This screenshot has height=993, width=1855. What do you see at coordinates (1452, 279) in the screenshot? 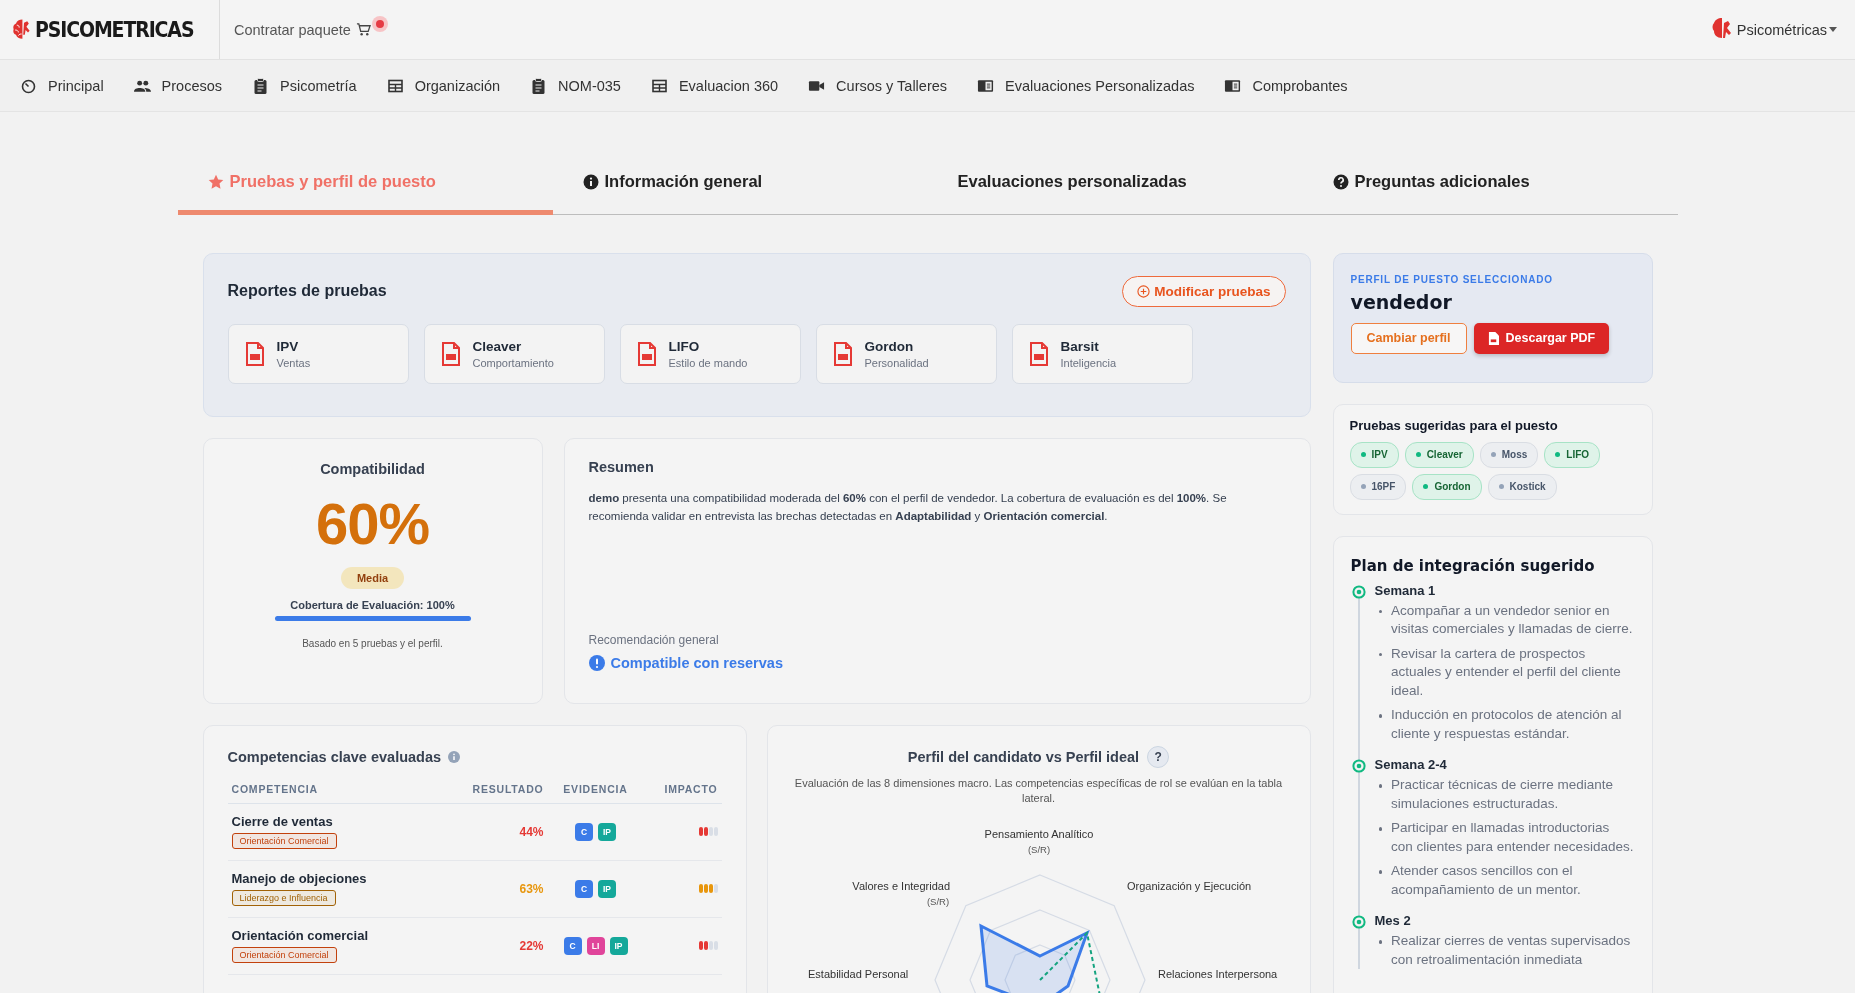
I see `profile-label: PERFIL DE PUESTO SELECCIONADO` at bounding box center [1452, 279].